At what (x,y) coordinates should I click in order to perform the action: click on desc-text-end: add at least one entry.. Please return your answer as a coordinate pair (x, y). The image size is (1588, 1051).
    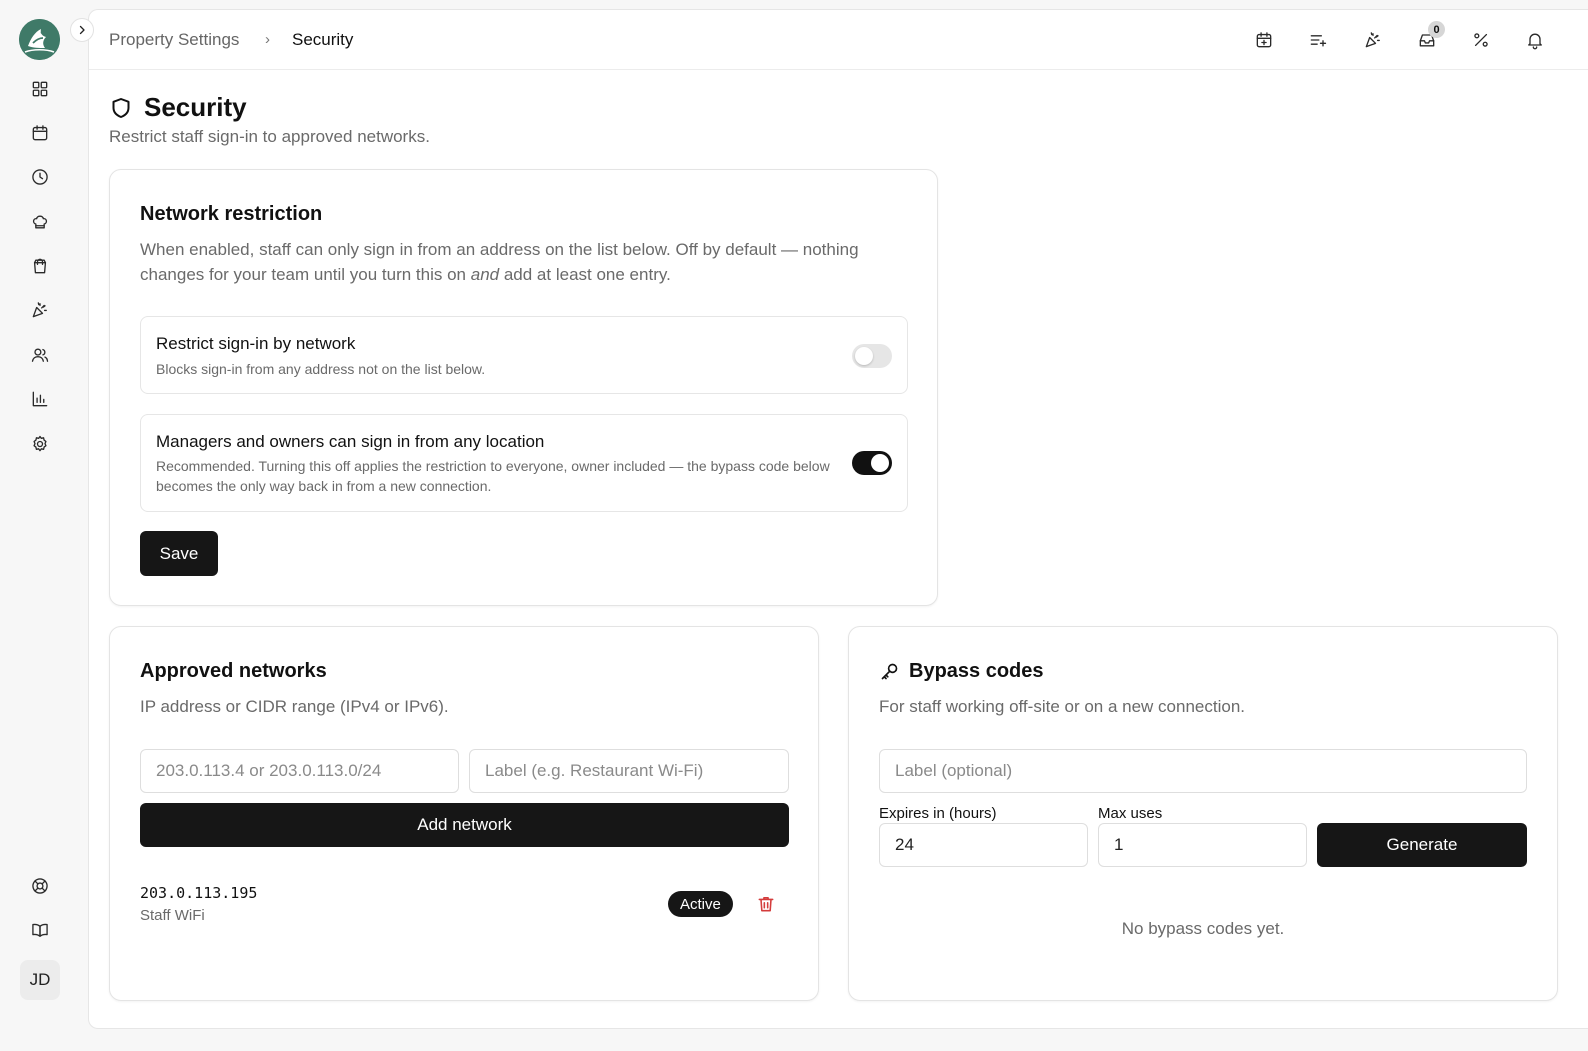
    Looking at the image, I should click on (585, 274).